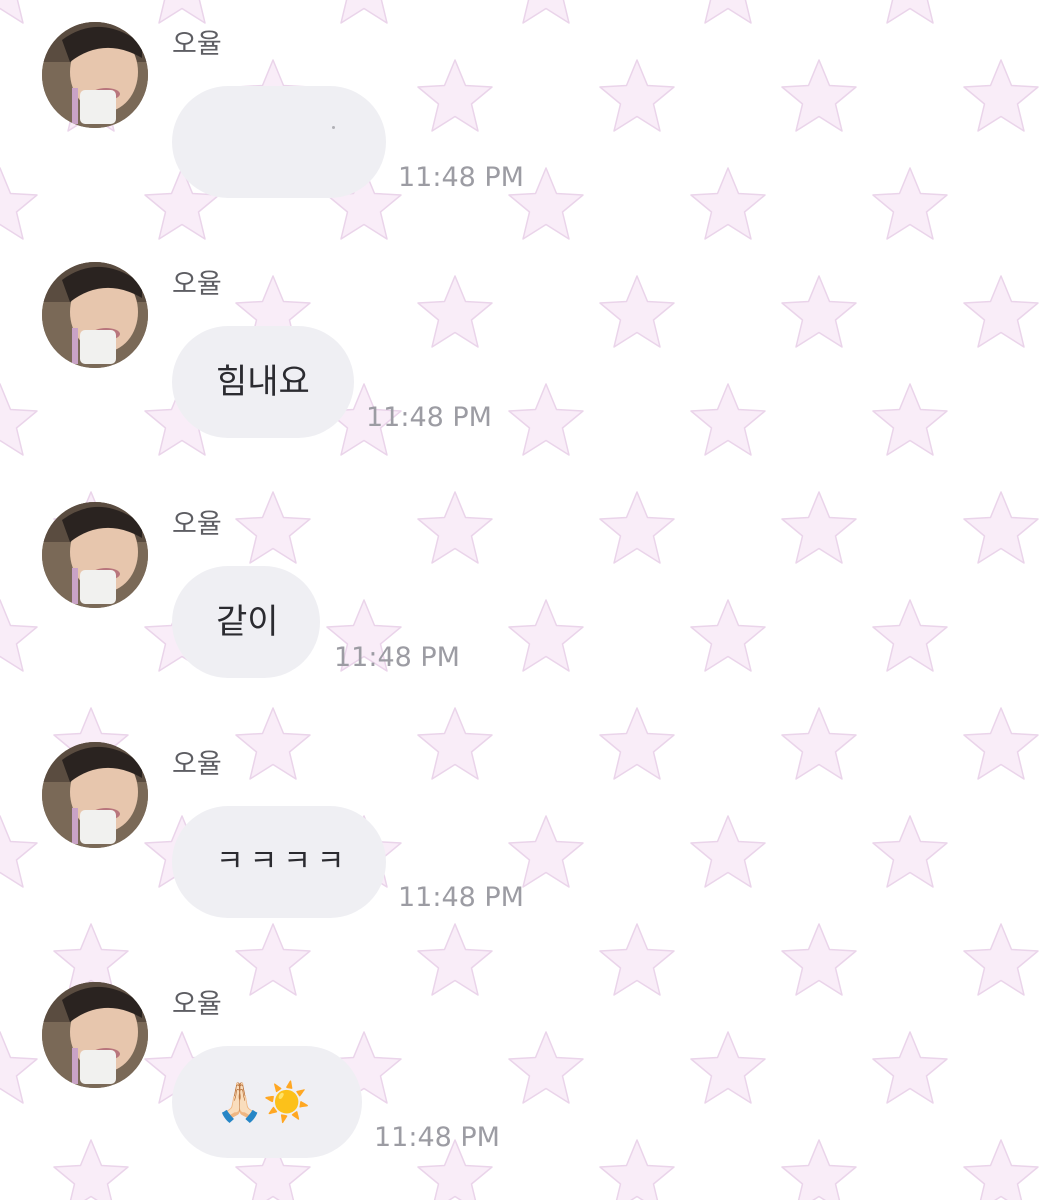  I want to click on message-bubble: 같이, so click(246, 622).